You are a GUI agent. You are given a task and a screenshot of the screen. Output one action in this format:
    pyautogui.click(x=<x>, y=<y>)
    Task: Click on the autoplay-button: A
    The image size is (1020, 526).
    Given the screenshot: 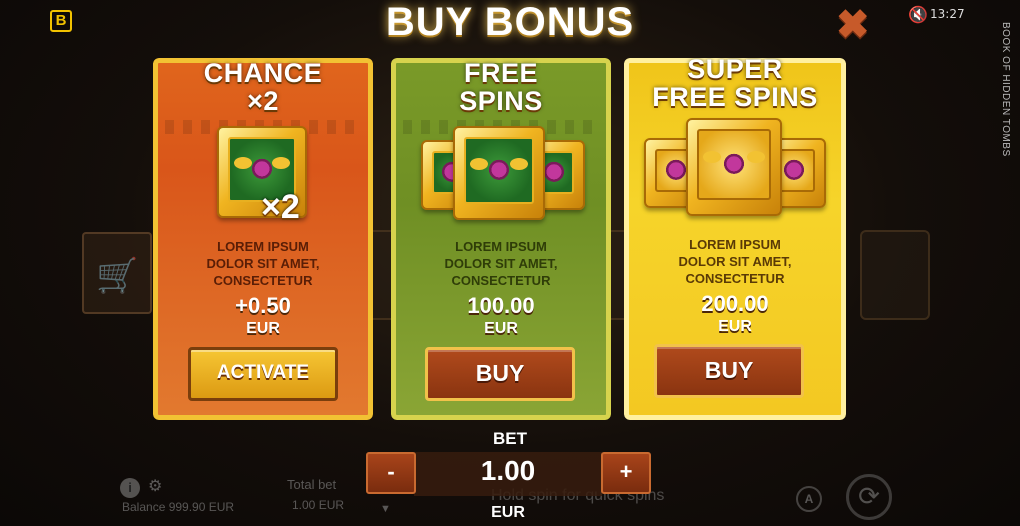 What is the action you would take?
    pyautogui.click(x=809, y=499)
    